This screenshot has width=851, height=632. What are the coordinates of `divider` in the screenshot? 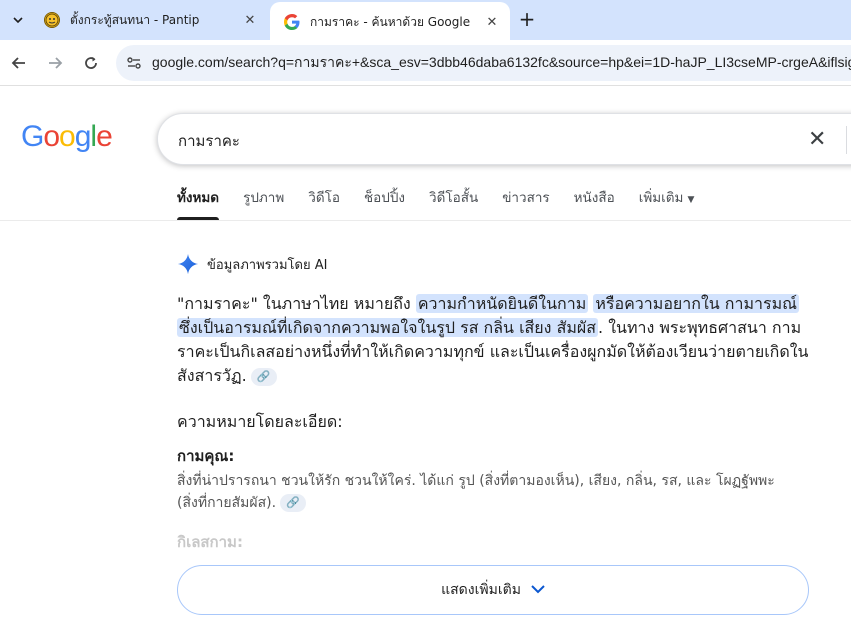 It's located at (846, 140).